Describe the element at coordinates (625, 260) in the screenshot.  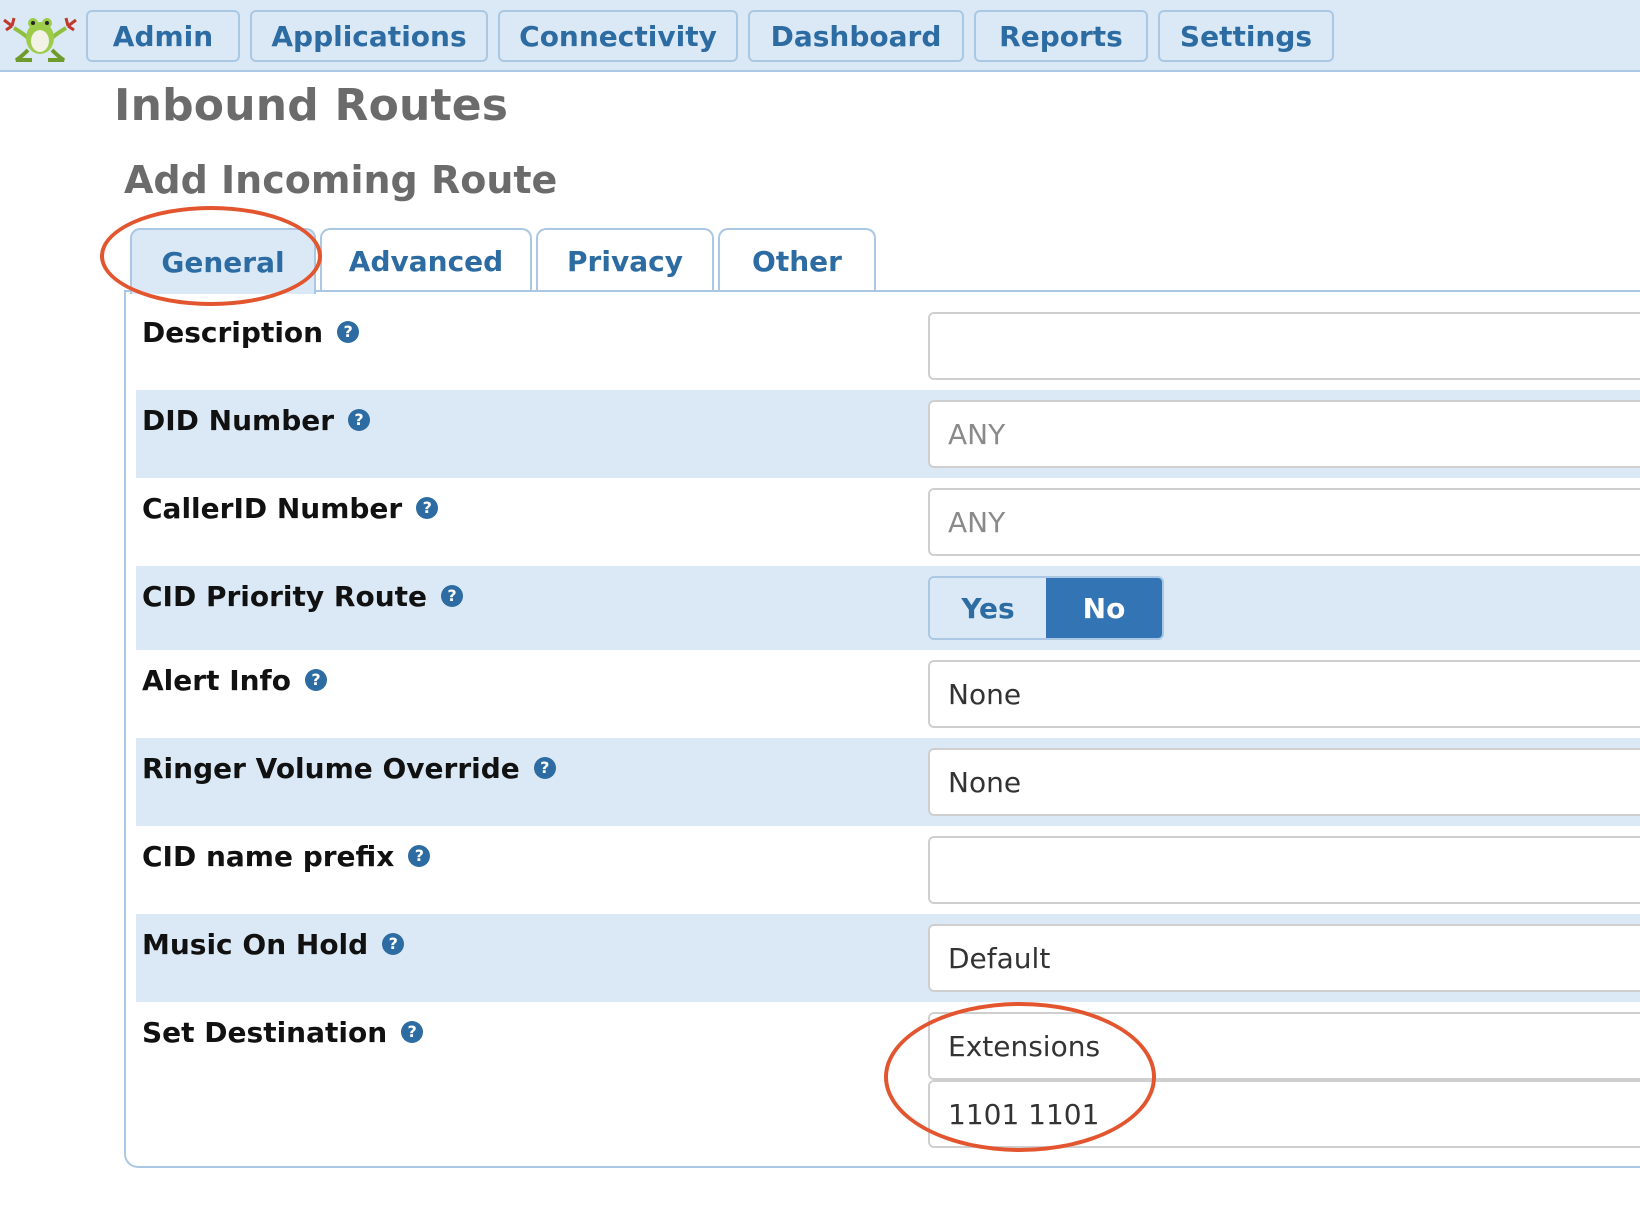
I see `tab-privacy: Privacy` at that location.